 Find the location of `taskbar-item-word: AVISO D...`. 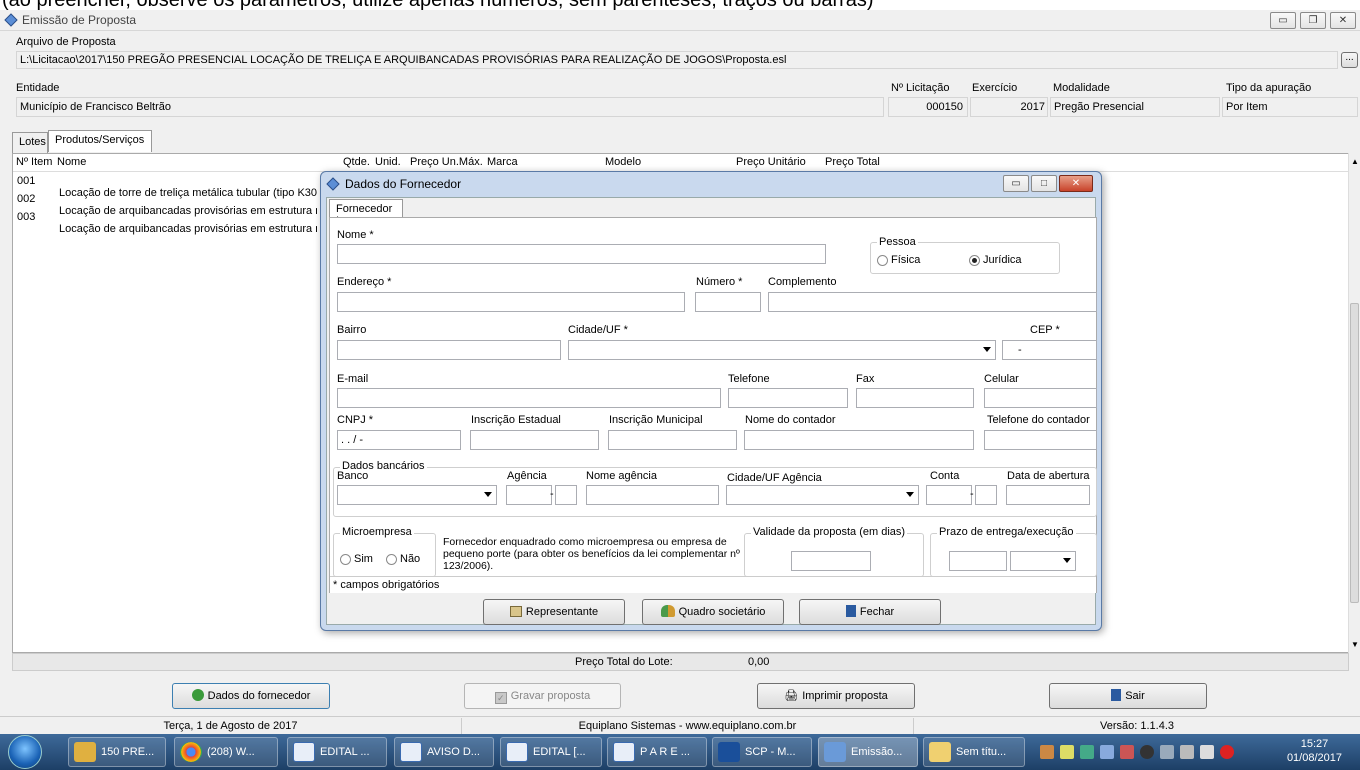

taskbar-item-word: AVISO D... is located at coordinates (444, 752).